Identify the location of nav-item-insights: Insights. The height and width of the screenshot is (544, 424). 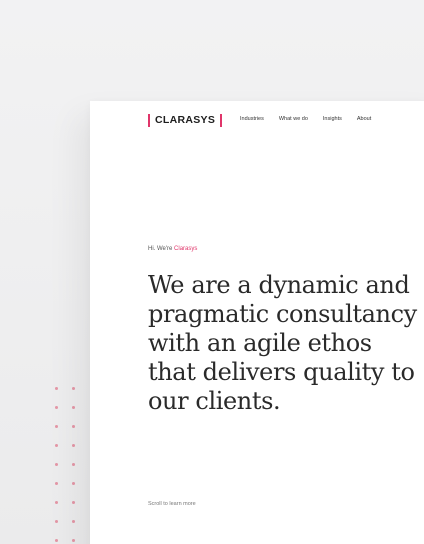
(332, 119).